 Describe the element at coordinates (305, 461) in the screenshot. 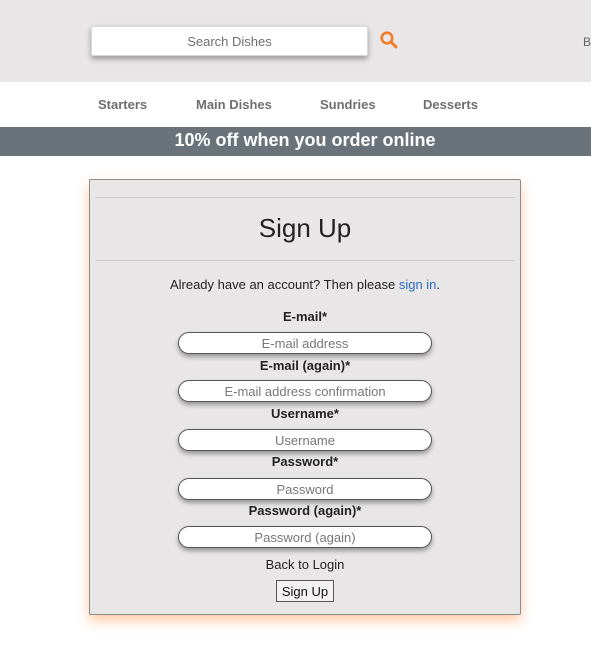

I see `password-label: Password*` at that location.